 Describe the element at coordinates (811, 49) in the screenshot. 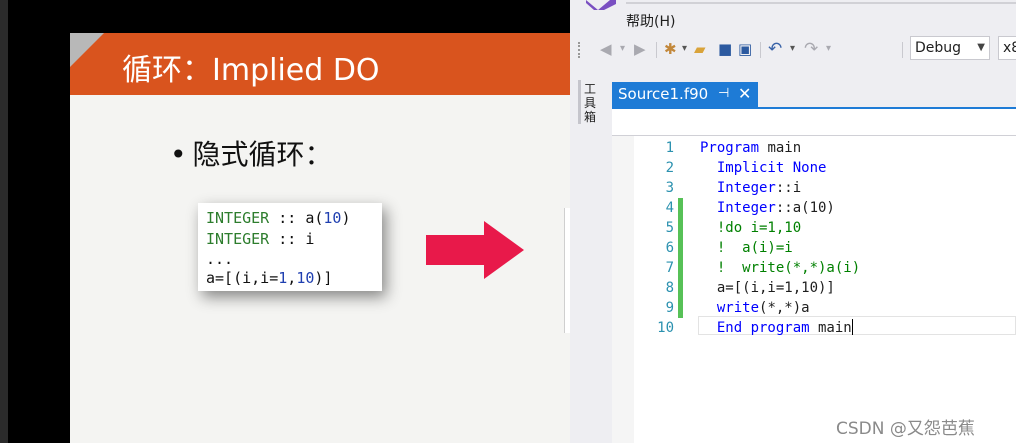

I see `redo-icon: ↷` at that location.